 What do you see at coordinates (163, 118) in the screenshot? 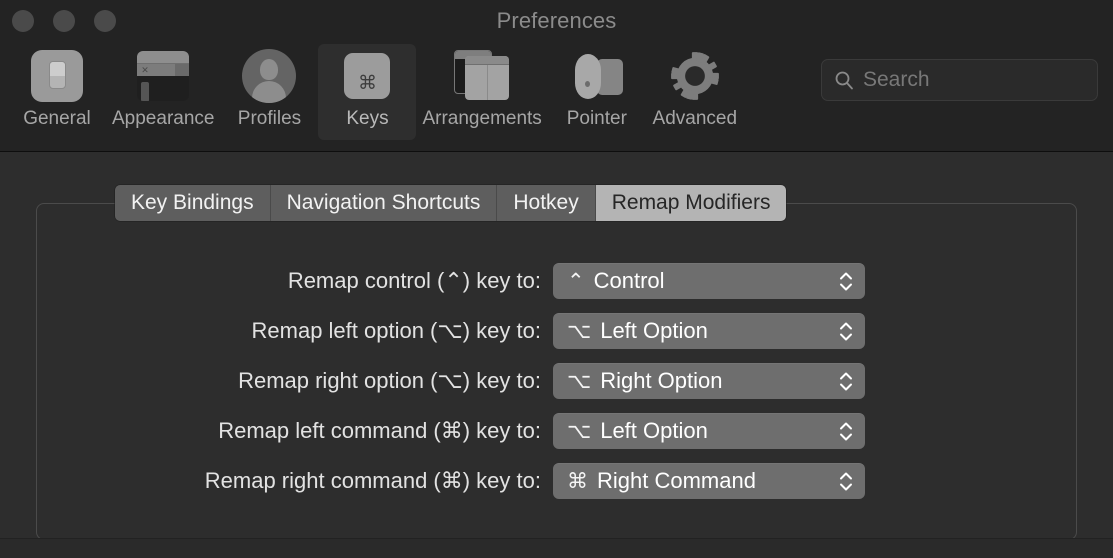
I see `toolbar-item-label: Appearance` at bounding box center [163, 118].